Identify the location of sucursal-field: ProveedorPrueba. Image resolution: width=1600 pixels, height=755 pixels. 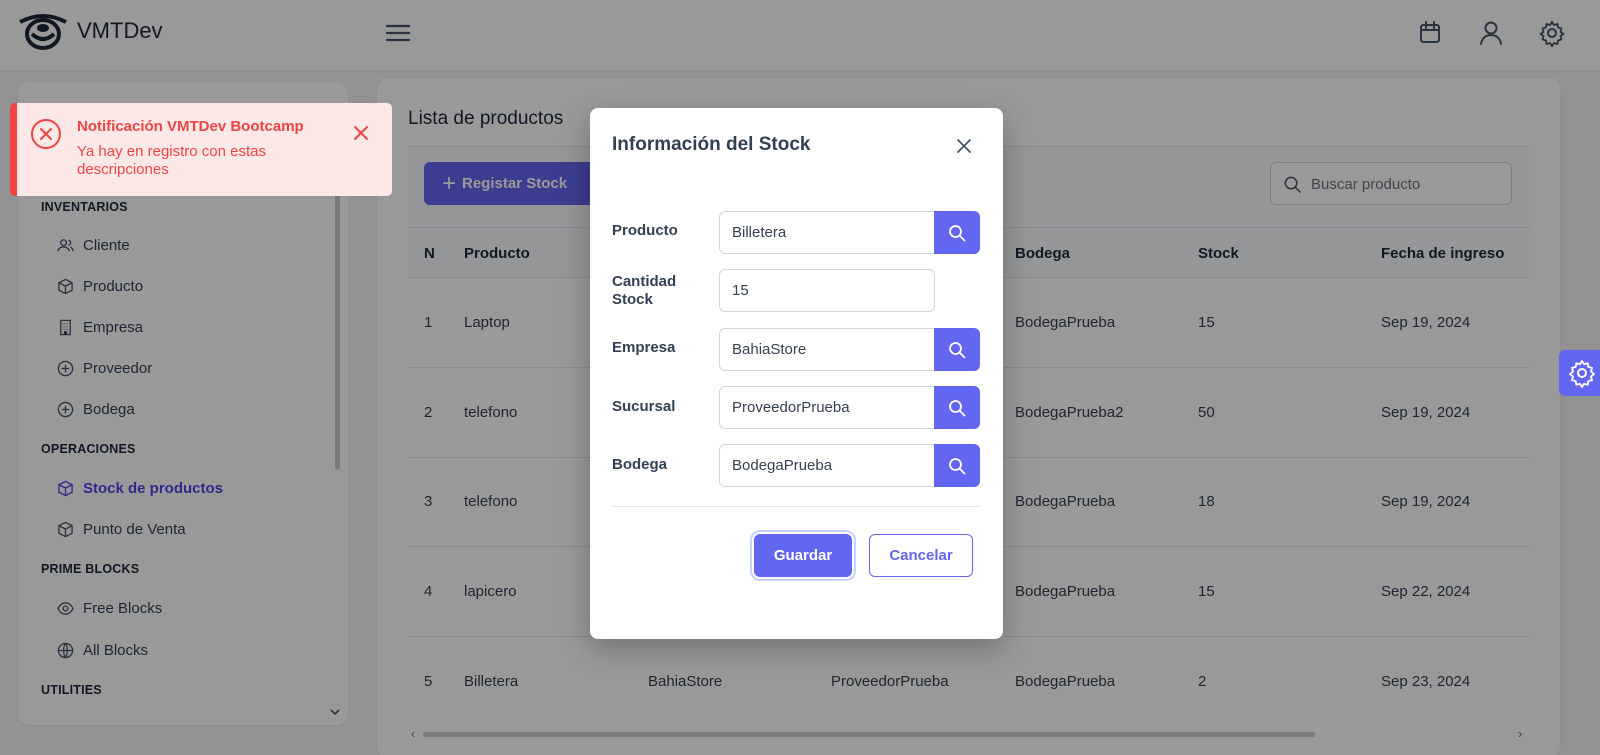
(827, 407).